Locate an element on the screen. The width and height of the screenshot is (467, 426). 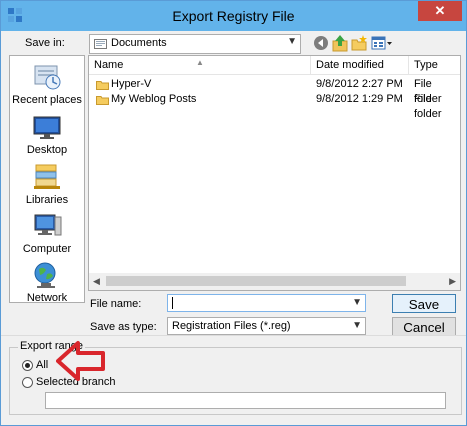
file-name-label: File name: is located at coordinates (116, 304).